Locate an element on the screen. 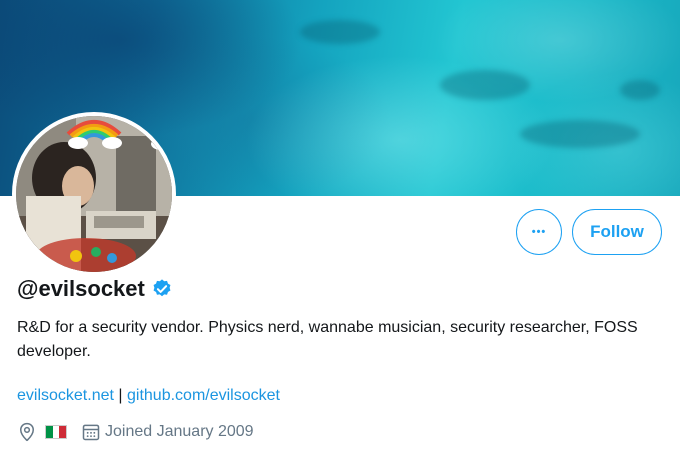 The height and width of the screenshot is (450, 680). profile-links: evilsocket.net | github.com/evilsocket is located at coordinates (148, 396).